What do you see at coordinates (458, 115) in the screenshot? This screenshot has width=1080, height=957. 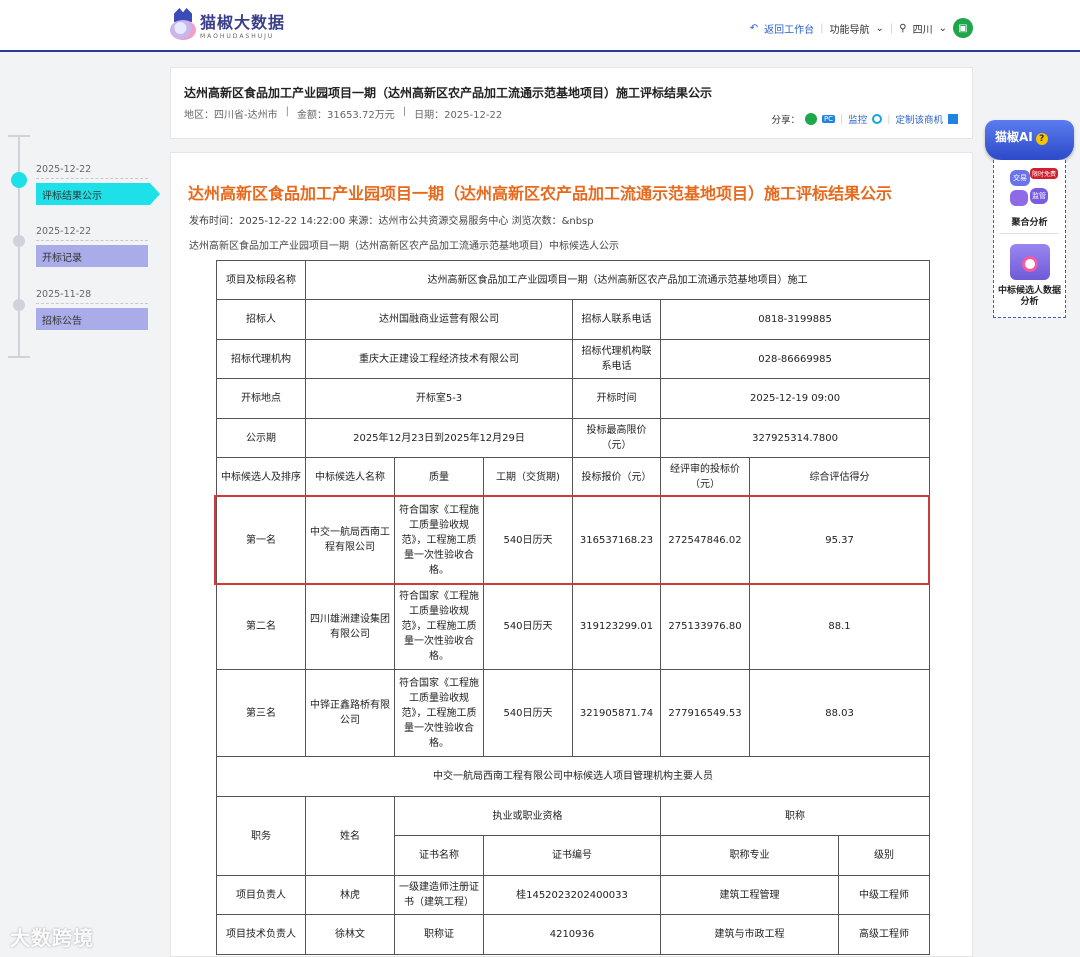 I see `meta-date: 日期：2025-12-22` at bounding box center [458, 115].